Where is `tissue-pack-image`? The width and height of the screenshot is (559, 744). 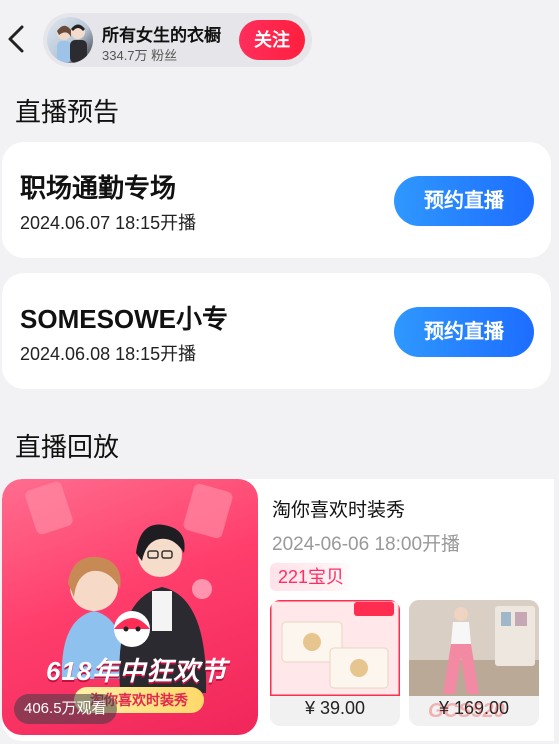
tissue-pack-image is located at coordinates (335, 648).